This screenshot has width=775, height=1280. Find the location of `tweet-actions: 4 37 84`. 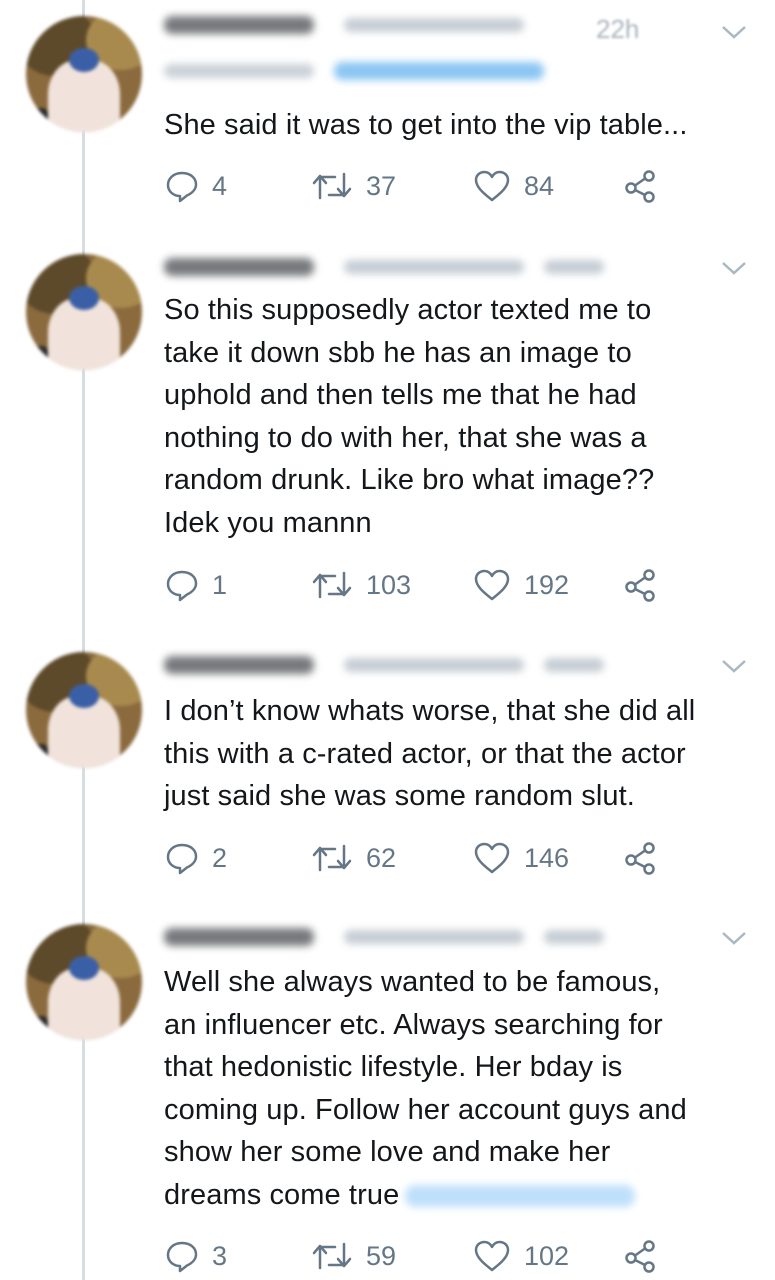

tweet-actions: 4 37 84 is located at coordinates (444, 186).